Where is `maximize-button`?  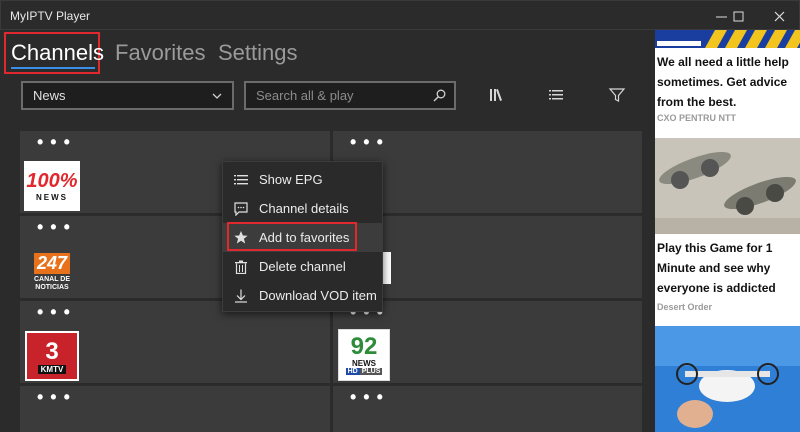 maximize-button is located at coordinates (738, 16).